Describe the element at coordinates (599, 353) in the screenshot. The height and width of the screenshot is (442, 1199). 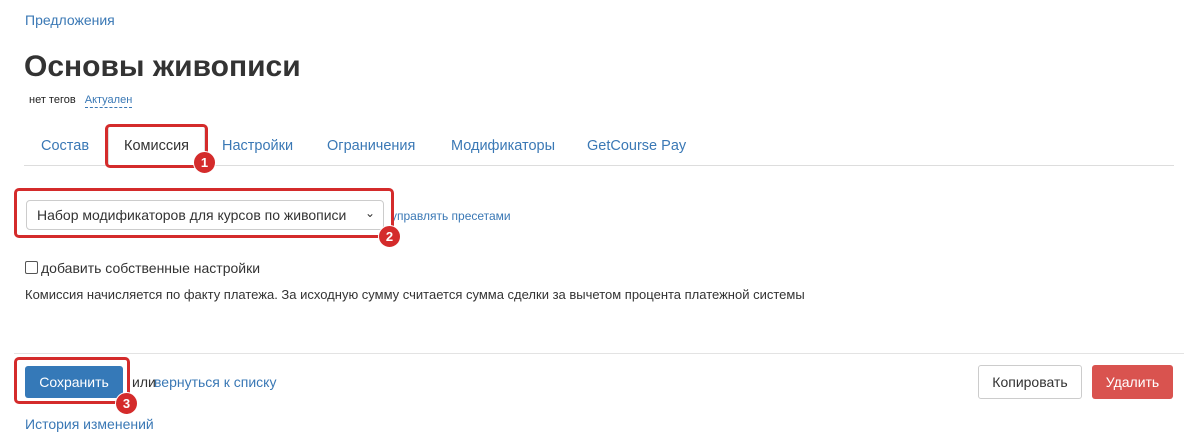
I see `divider` at that location.